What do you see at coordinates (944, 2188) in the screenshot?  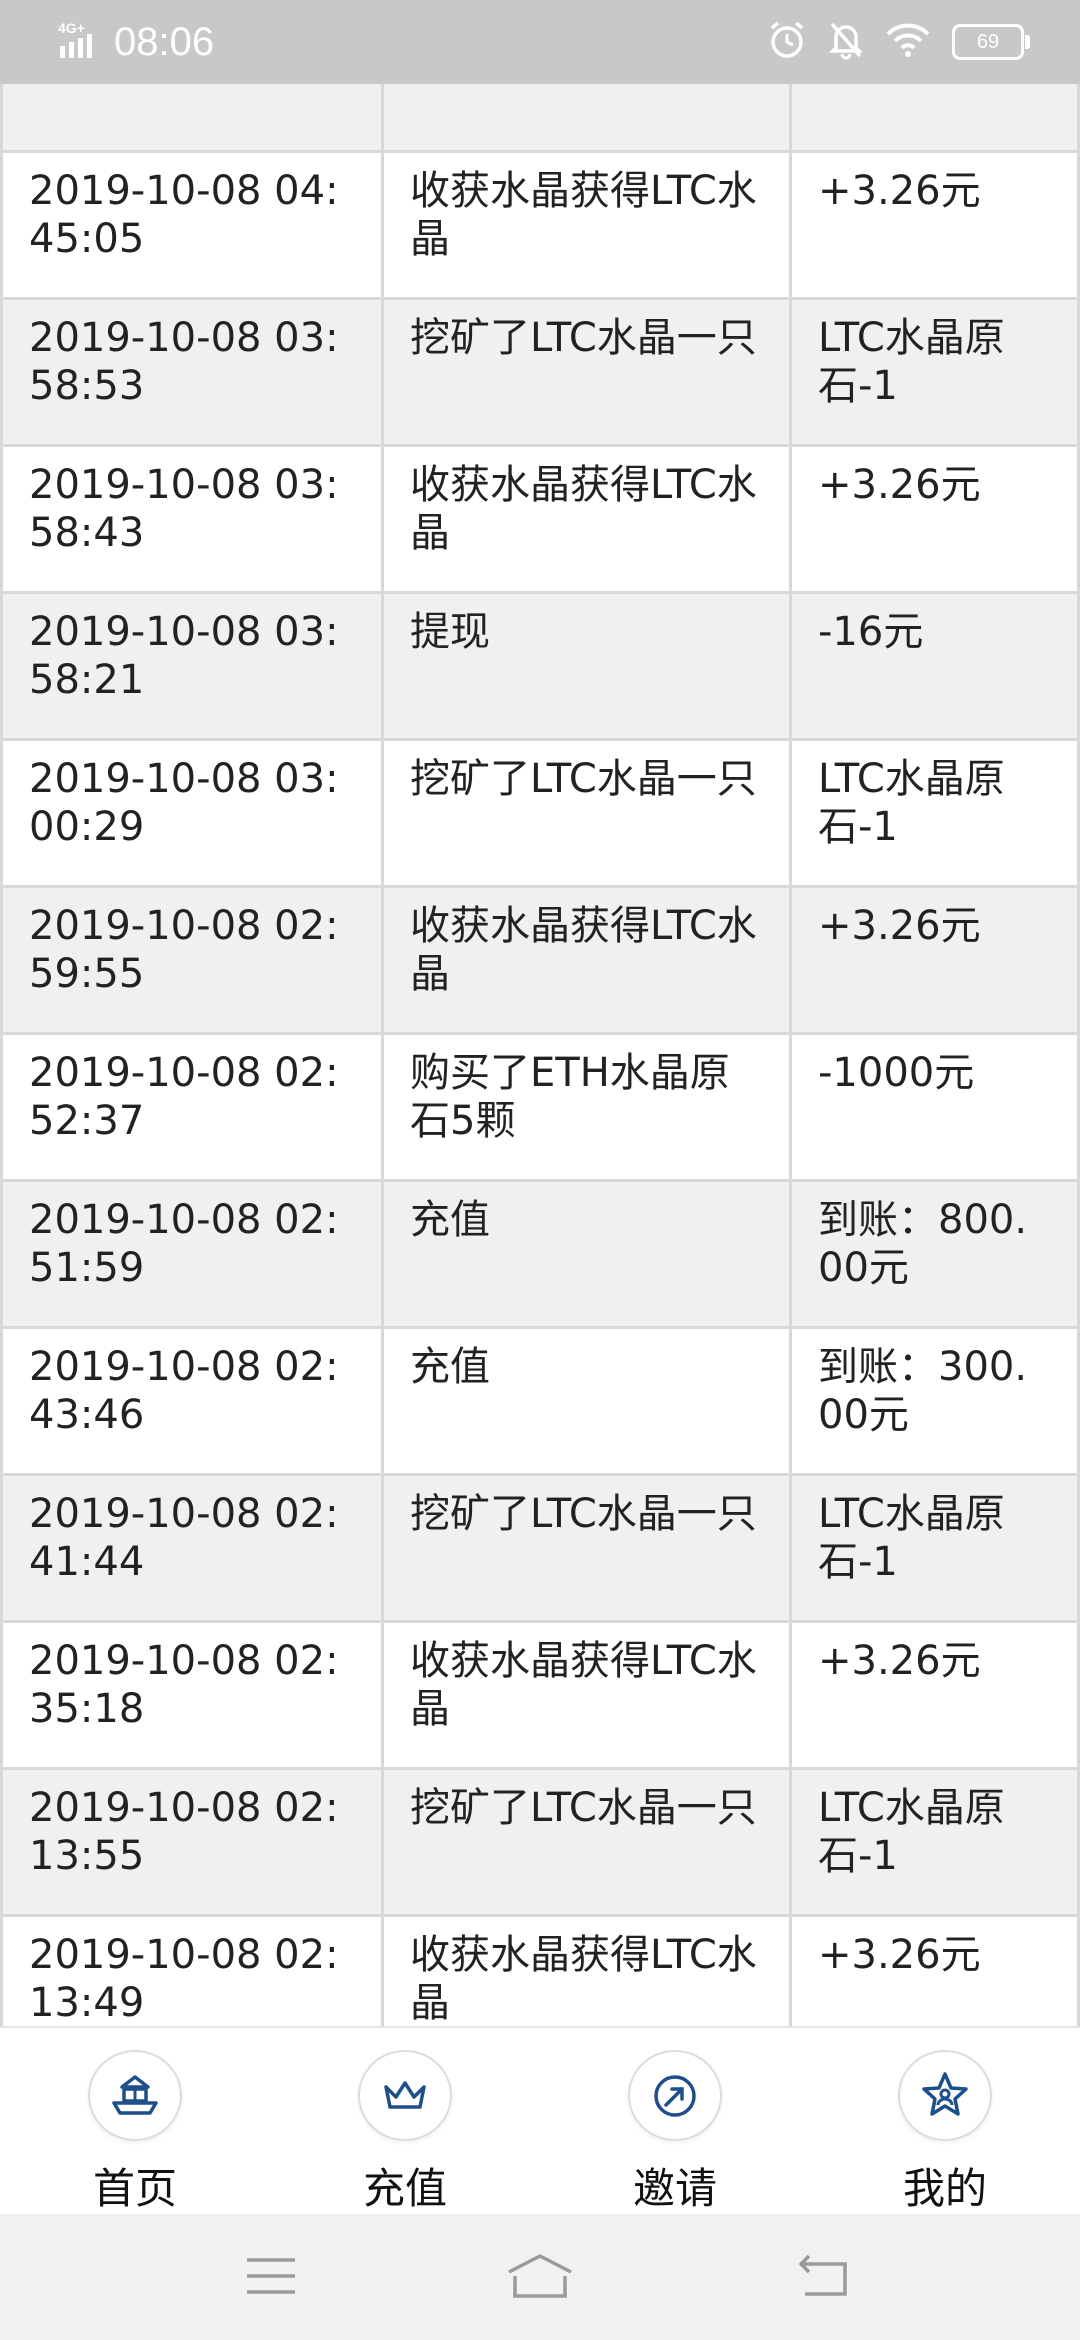 I see `tab-mine-label: 我的` at bounding box center [944, 2188].